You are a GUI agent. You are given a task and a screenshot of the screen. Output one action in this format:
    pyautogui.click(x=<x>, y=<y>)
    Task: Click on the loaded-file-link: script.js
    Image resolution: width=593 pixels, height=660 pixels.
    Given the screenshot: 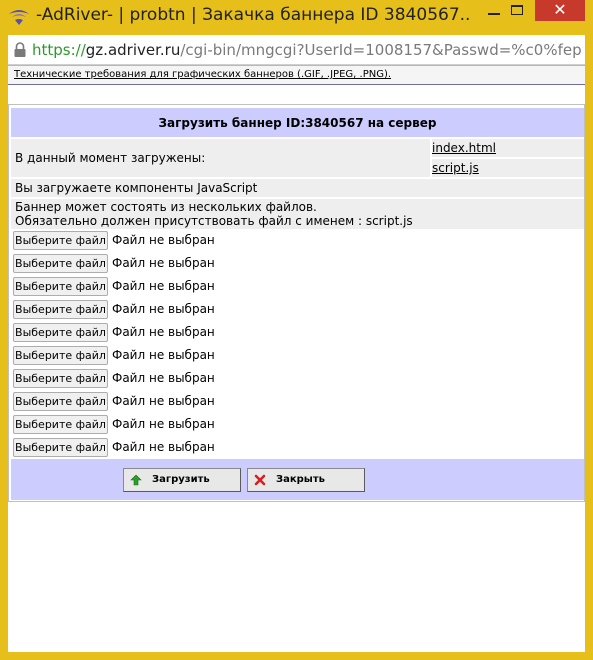 What is the action you would take?
    pyautogui.click(x=455, y=168)
    